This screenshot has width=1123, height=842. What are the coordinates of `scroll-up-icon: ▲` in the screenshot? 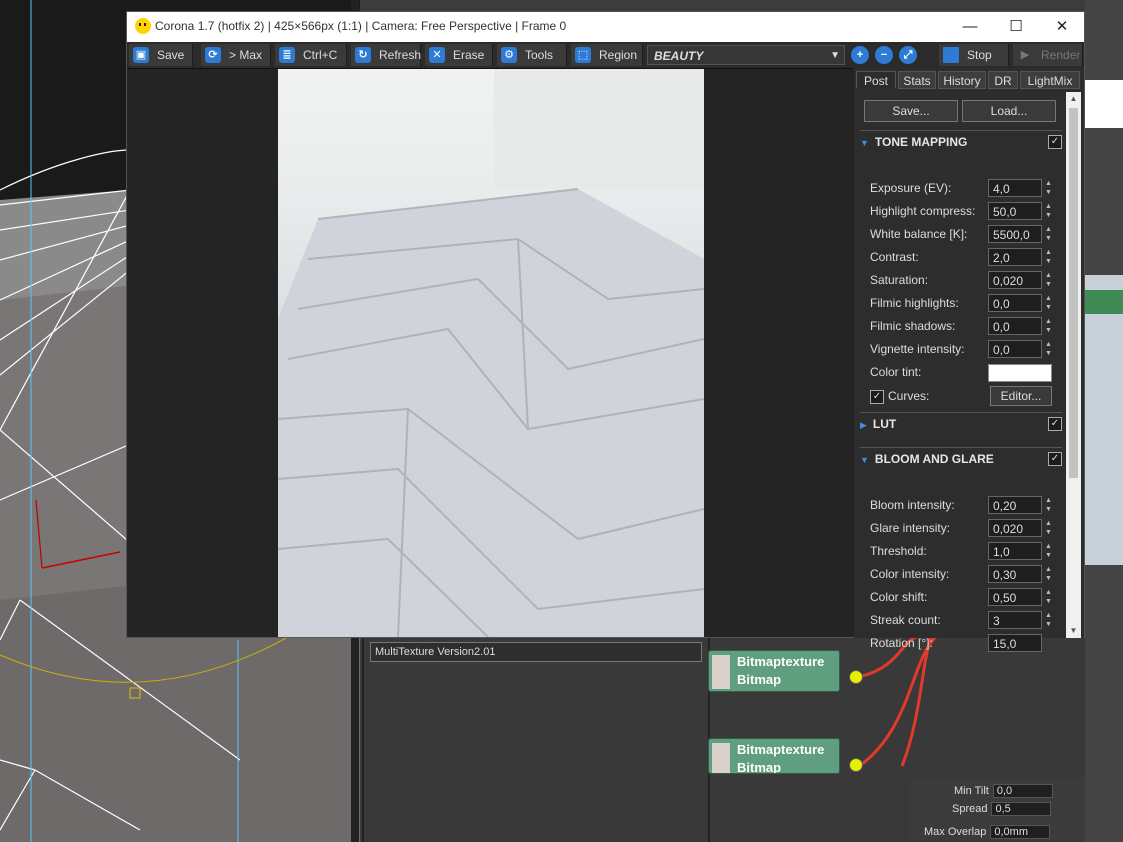 It's located at (1073, 99).